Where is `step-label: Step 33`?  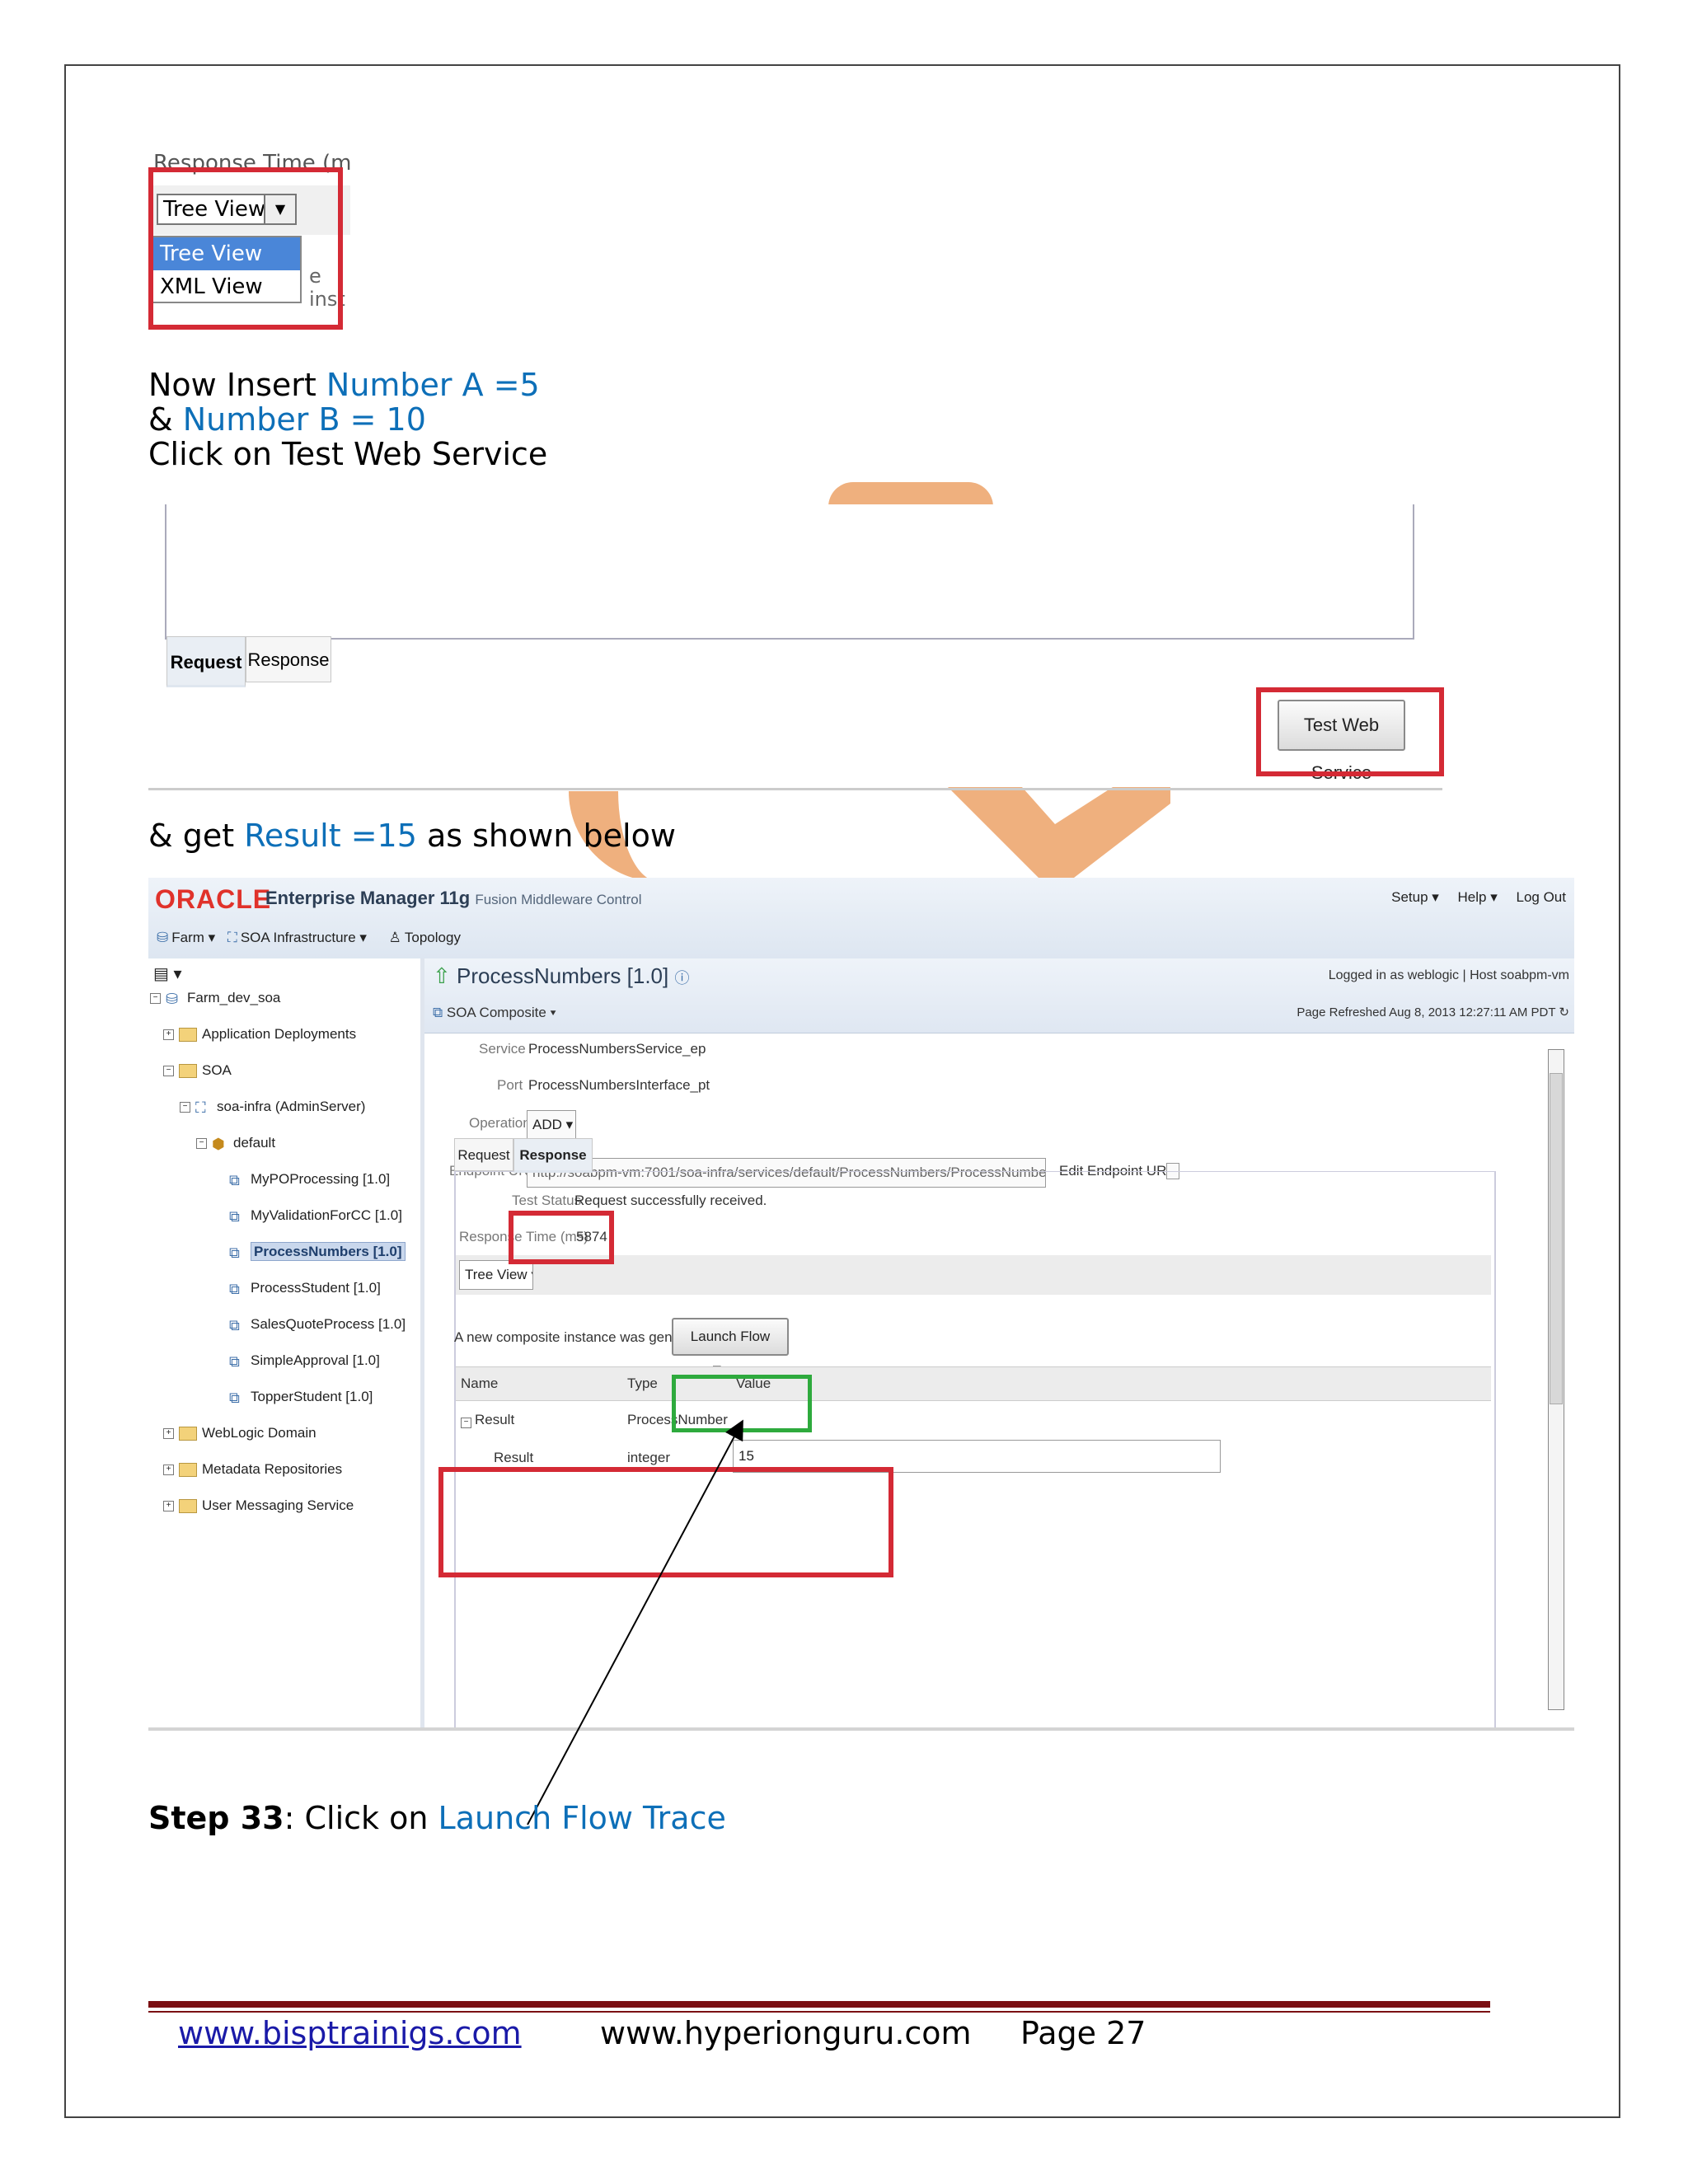
step-label: Step 33 is located at coordinates (216, 1818).